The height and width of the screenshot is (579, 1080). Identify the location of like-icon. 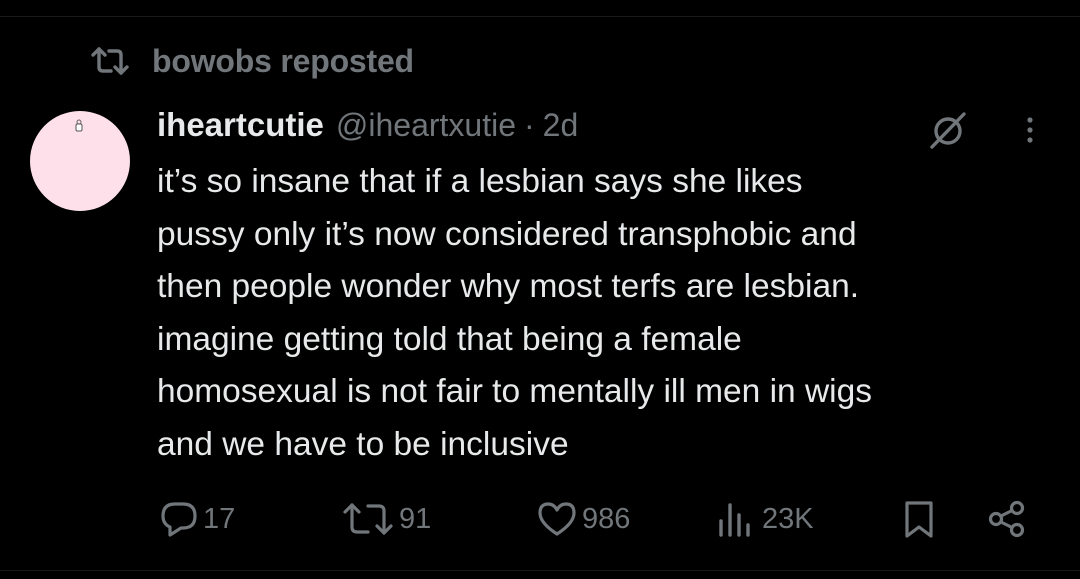
(557, 519).